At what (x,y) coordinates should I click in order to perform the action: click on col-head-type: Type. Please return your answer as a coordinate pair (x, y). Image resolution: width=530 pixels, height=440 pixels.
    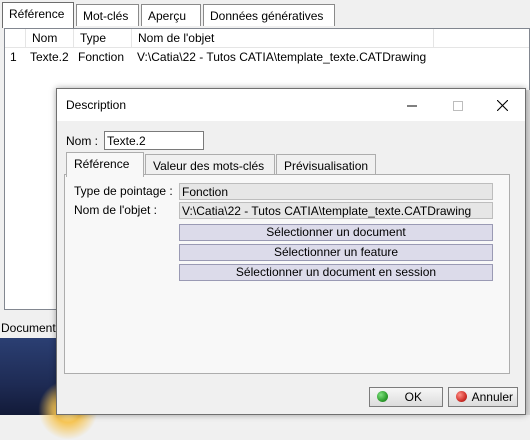
    Looking at the image, I should click on (103, 38).